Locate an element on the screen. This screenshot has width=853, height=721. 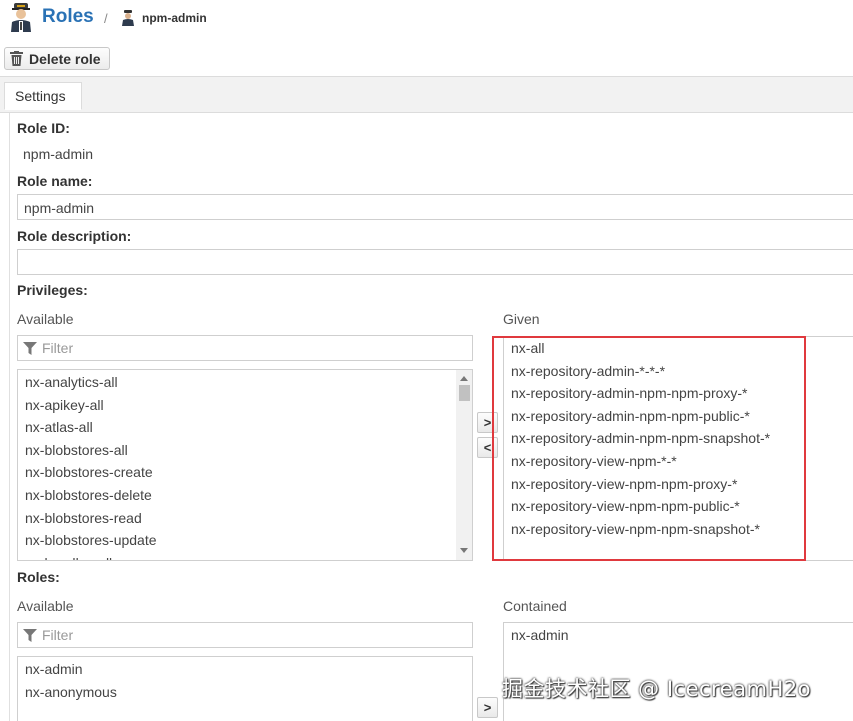
role-name-label: Role name: is located at coordinates (55, 181).